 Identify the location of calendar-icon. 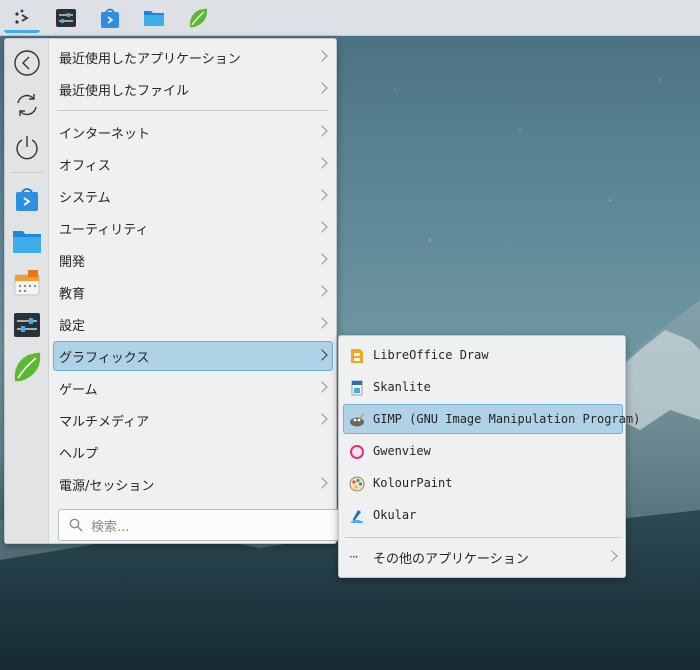
(27, 283).